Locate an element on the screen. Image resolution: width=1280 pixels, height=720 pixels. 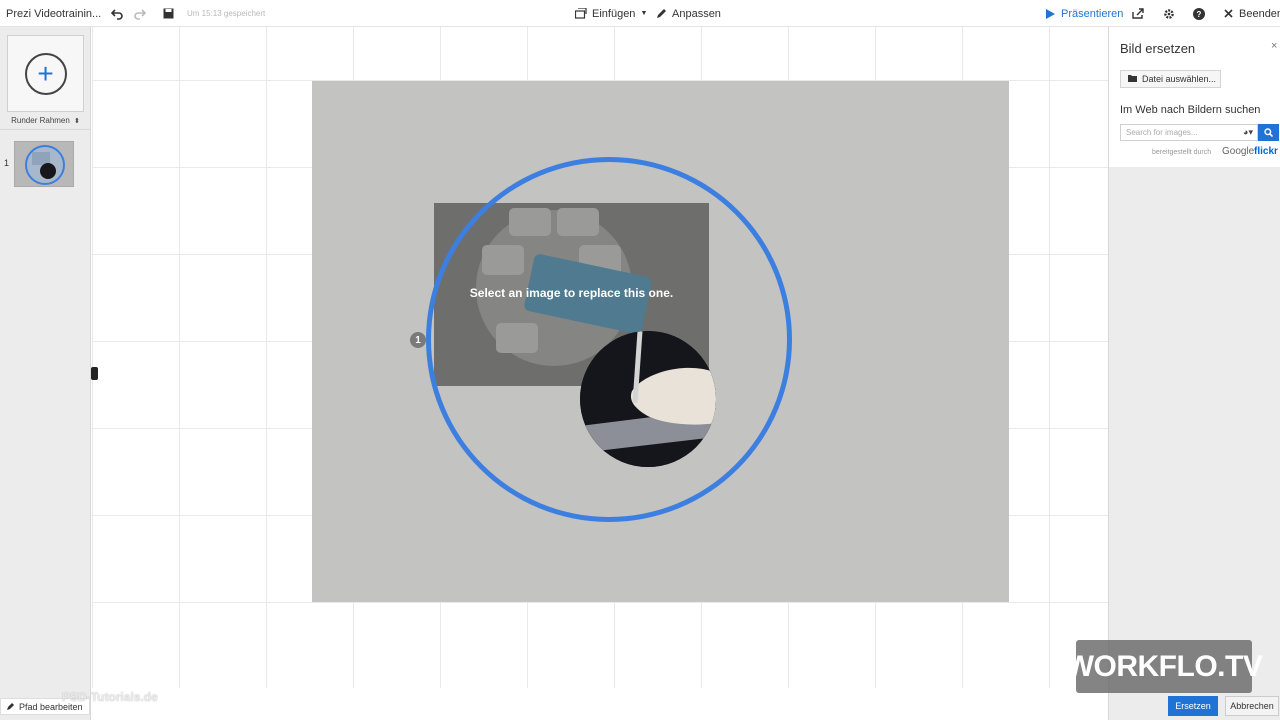
edit-path-icon is located at coordinates (11, 707).